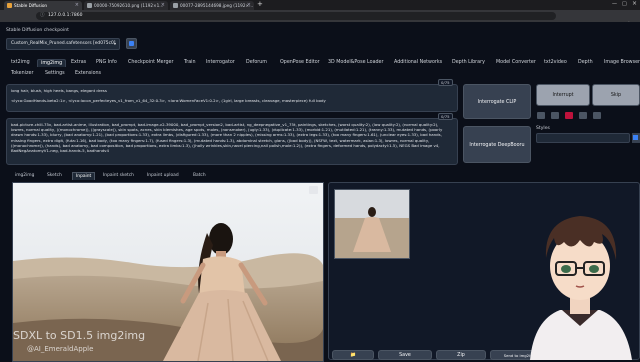  I want to click on save-style-icon, so click(583, 115).